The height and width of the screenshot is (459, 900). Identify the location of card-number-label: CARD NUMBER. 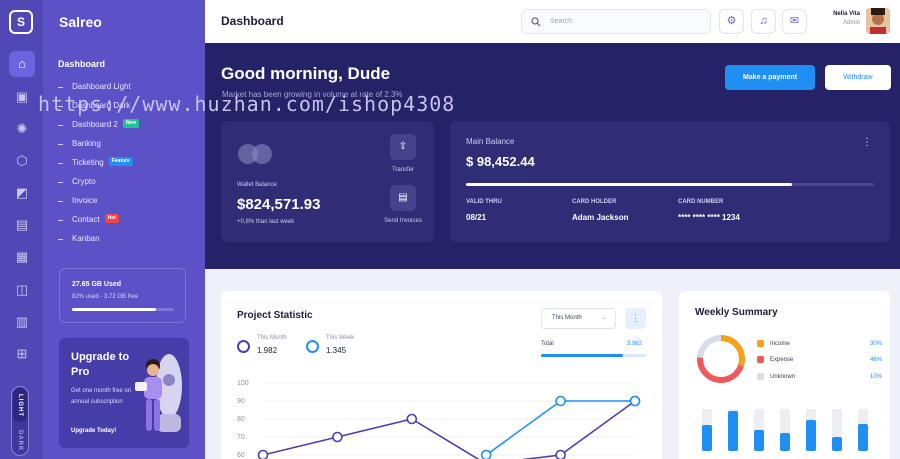
(701, 202).